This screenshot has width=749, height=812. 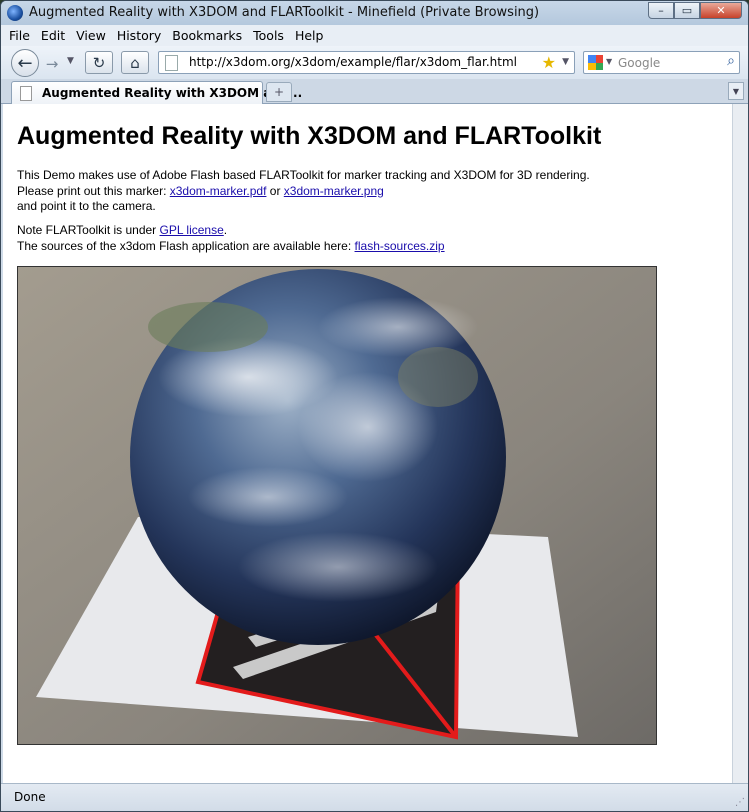 I want to click on search-icon: ⌕, so click(x=731, y=61).